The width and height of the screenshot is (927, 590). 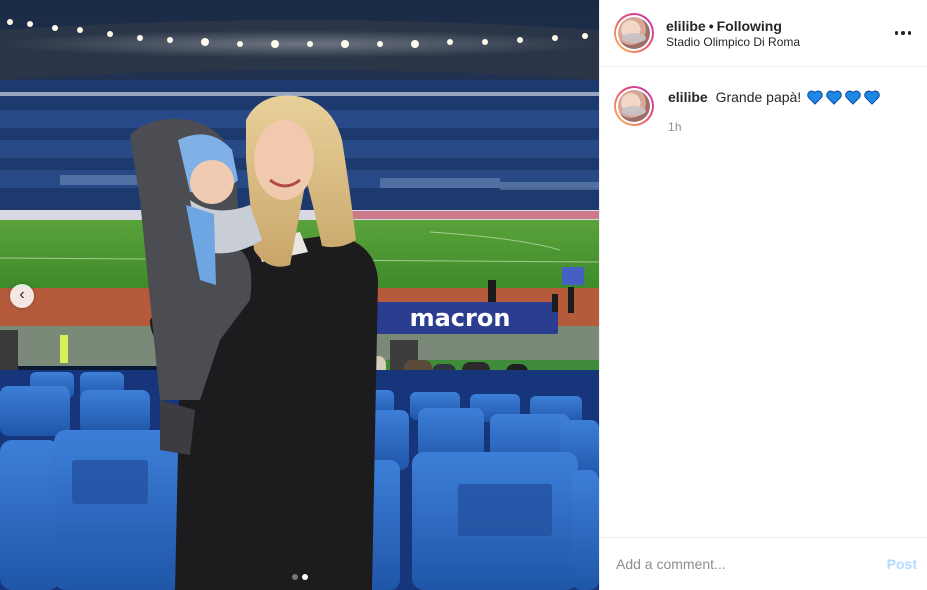 What do you see at coordinates (843, 97) in the screenshot?
I see `blue-hearts` at bounding box center [843, 97].